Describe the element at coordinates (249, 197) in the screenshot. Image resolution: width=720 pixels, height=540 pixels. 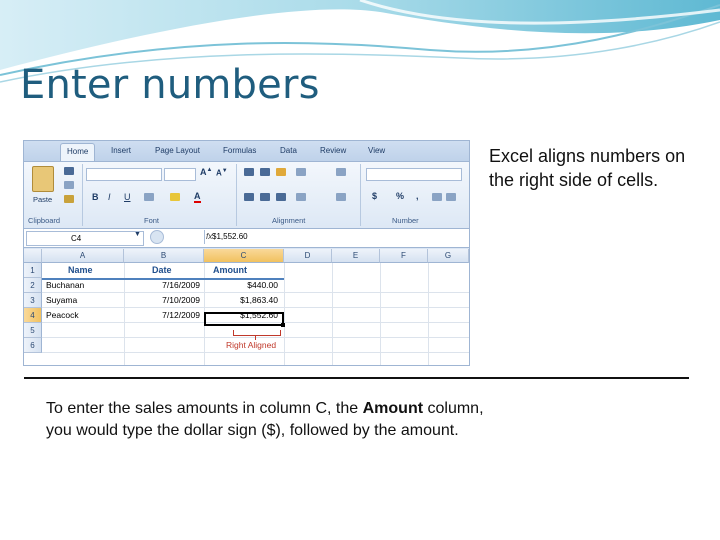
I see `align-left-icon` at that location.